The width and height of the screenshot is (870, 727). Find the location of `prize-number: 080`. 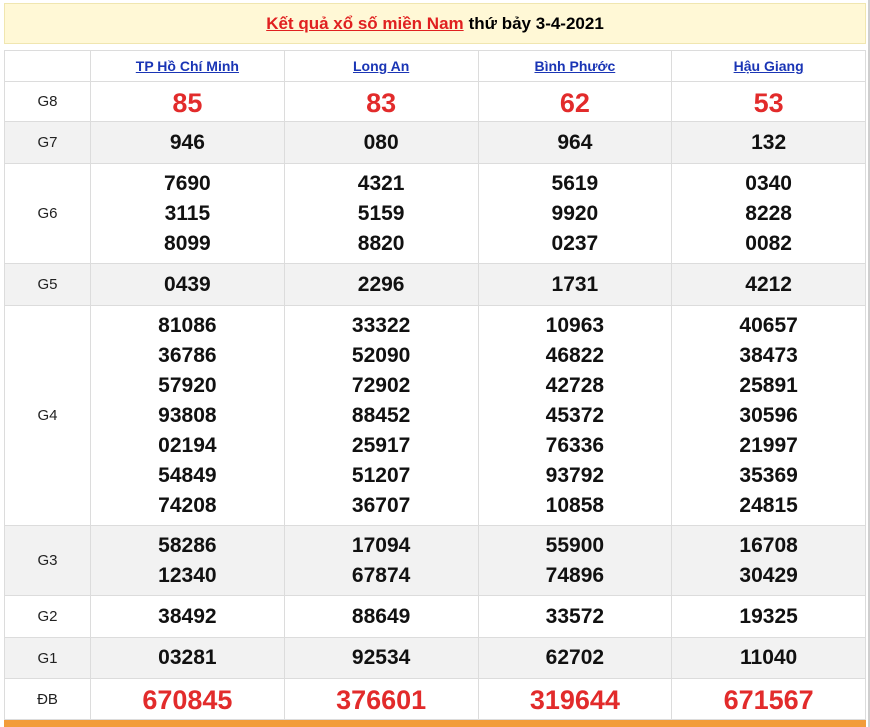

prize-number: 080 is located at coordinates (381, 142).